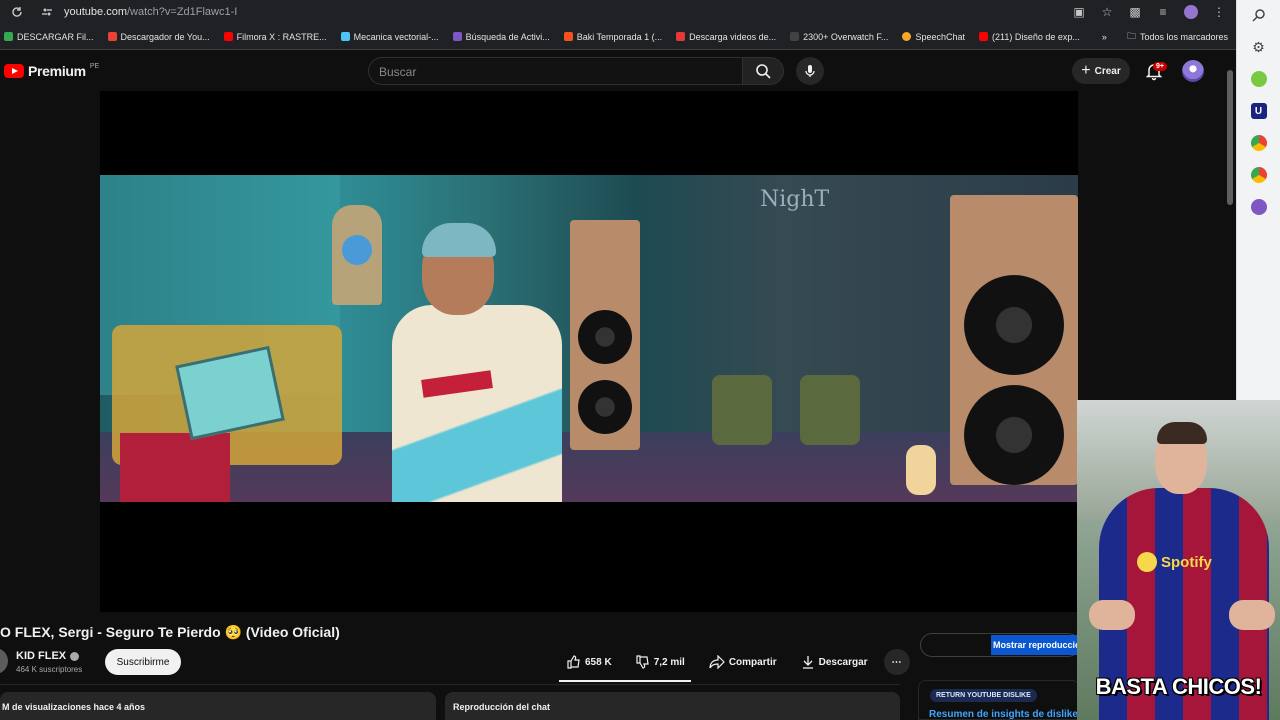 The image size is (1280, 720). I want to click on share-button: Compartir, so click(743, 662).